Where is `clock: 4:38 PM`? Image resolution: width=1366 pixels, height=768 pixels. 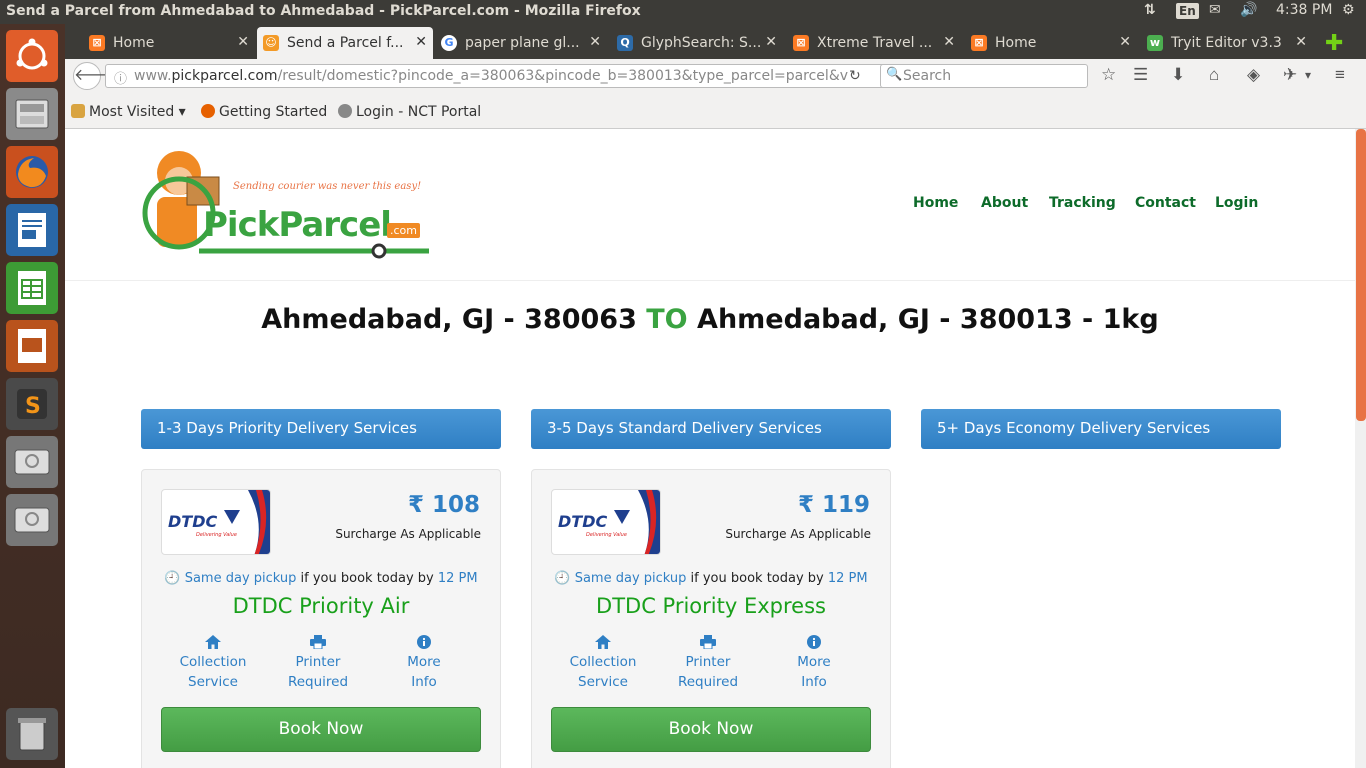
clock: 4:38 PM is located at coordinates (1304, 10).